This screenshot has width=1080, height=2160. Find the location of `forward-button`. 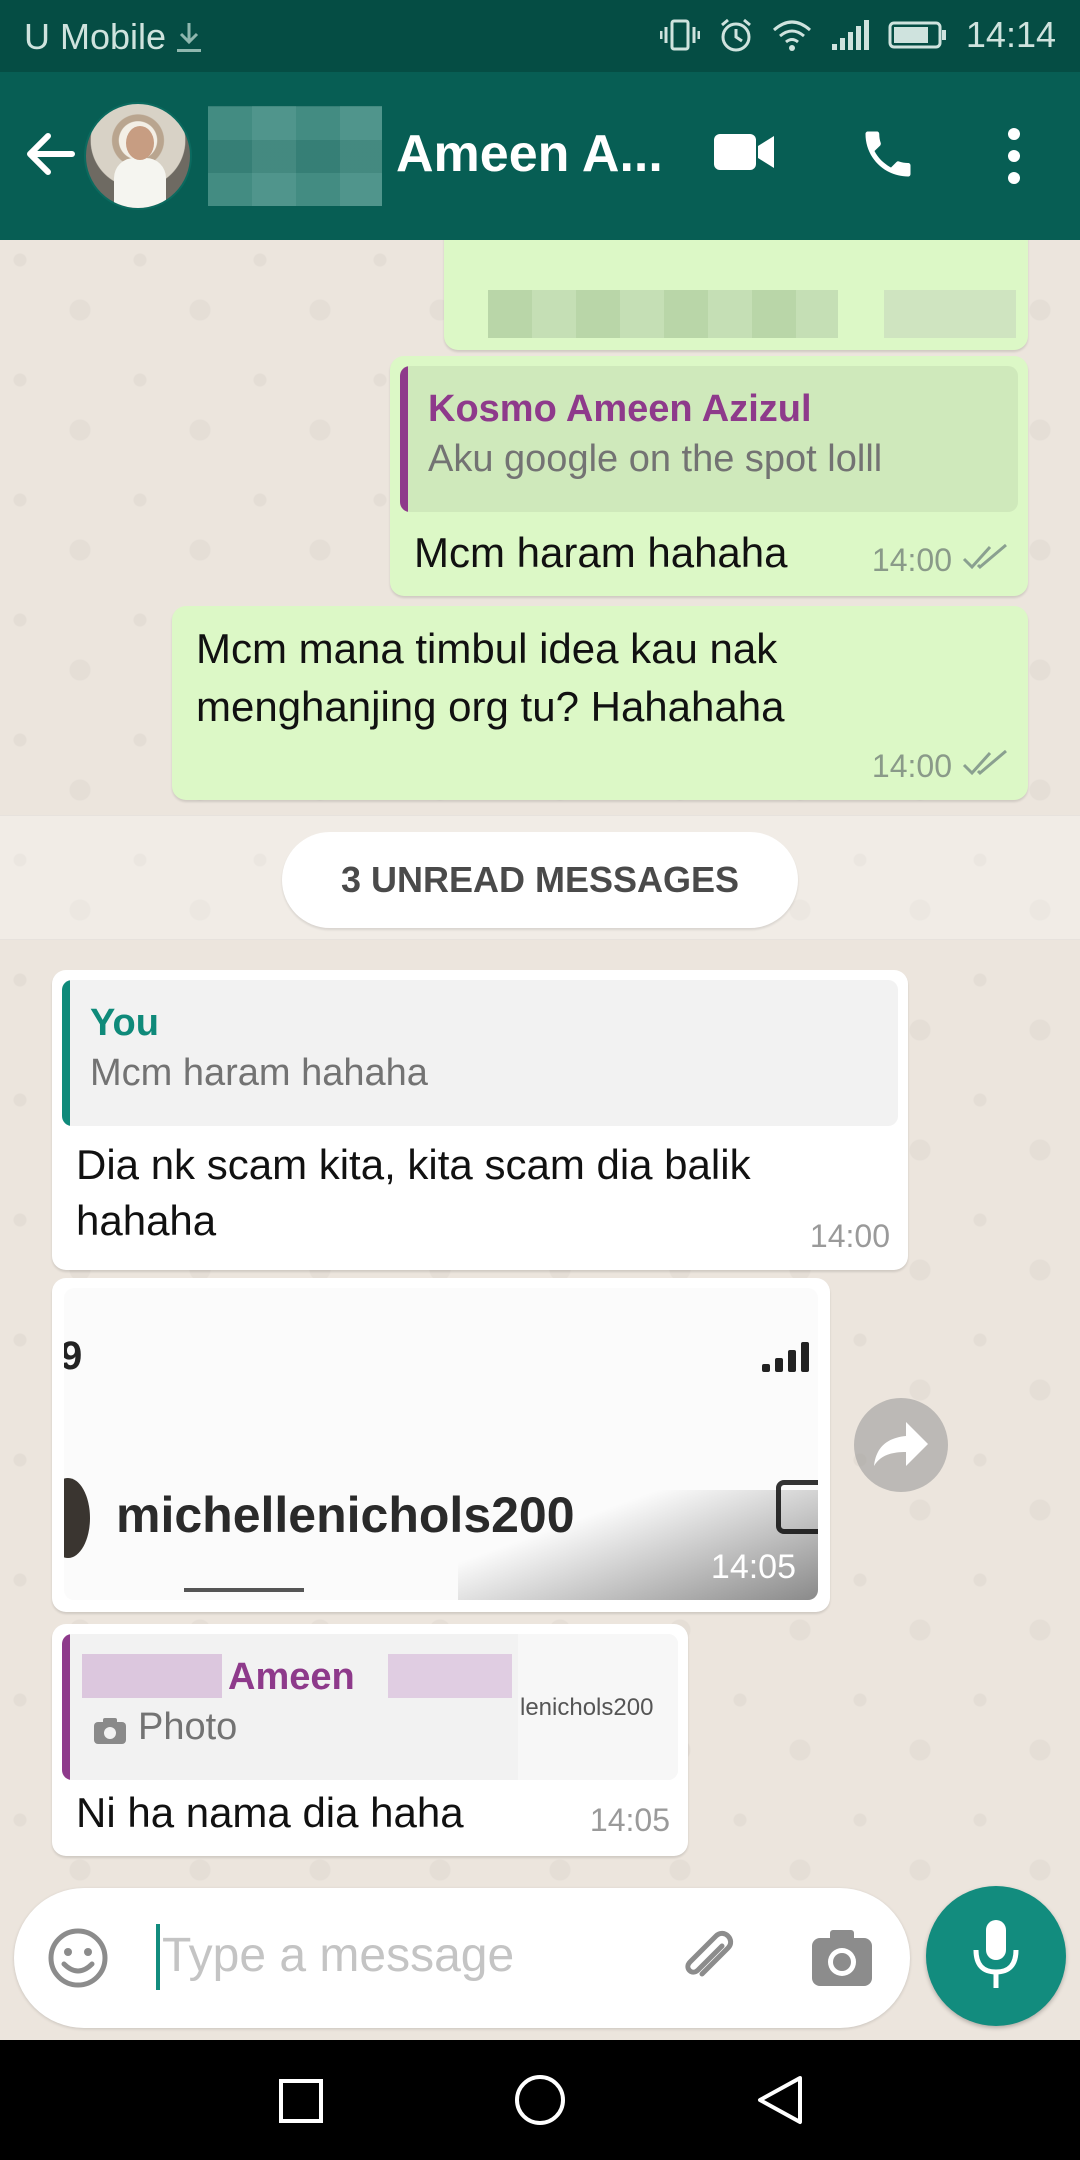

forward-button is located at coordinates (901, 1445).